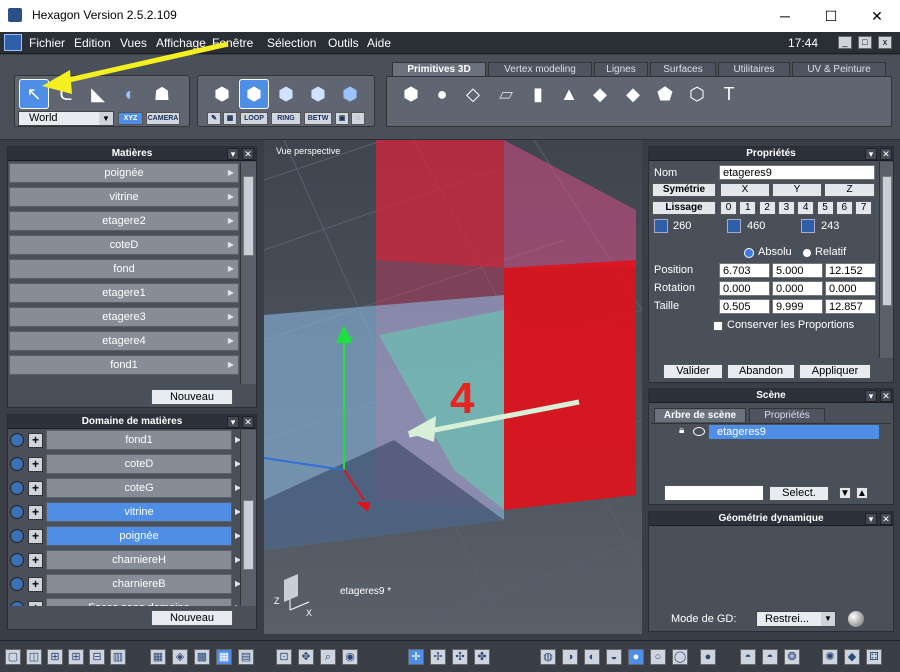 The height and width of the screenshot is (672, 900). I want to click on lissage-level-1: 1, so click(748, 208).